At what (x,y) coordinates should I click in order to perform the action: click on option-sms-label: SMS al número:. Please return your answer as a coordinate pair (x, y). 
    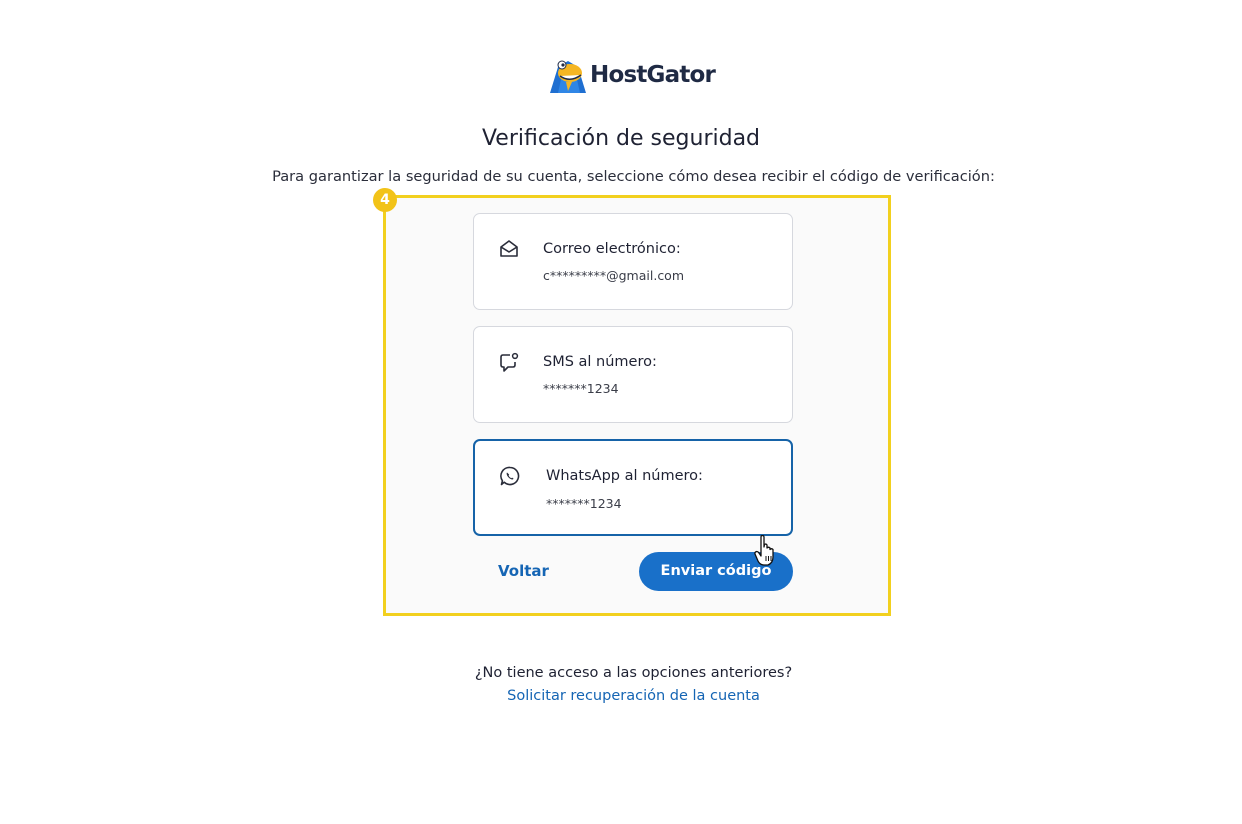
    Looking at the image, I should click on (600, 362).